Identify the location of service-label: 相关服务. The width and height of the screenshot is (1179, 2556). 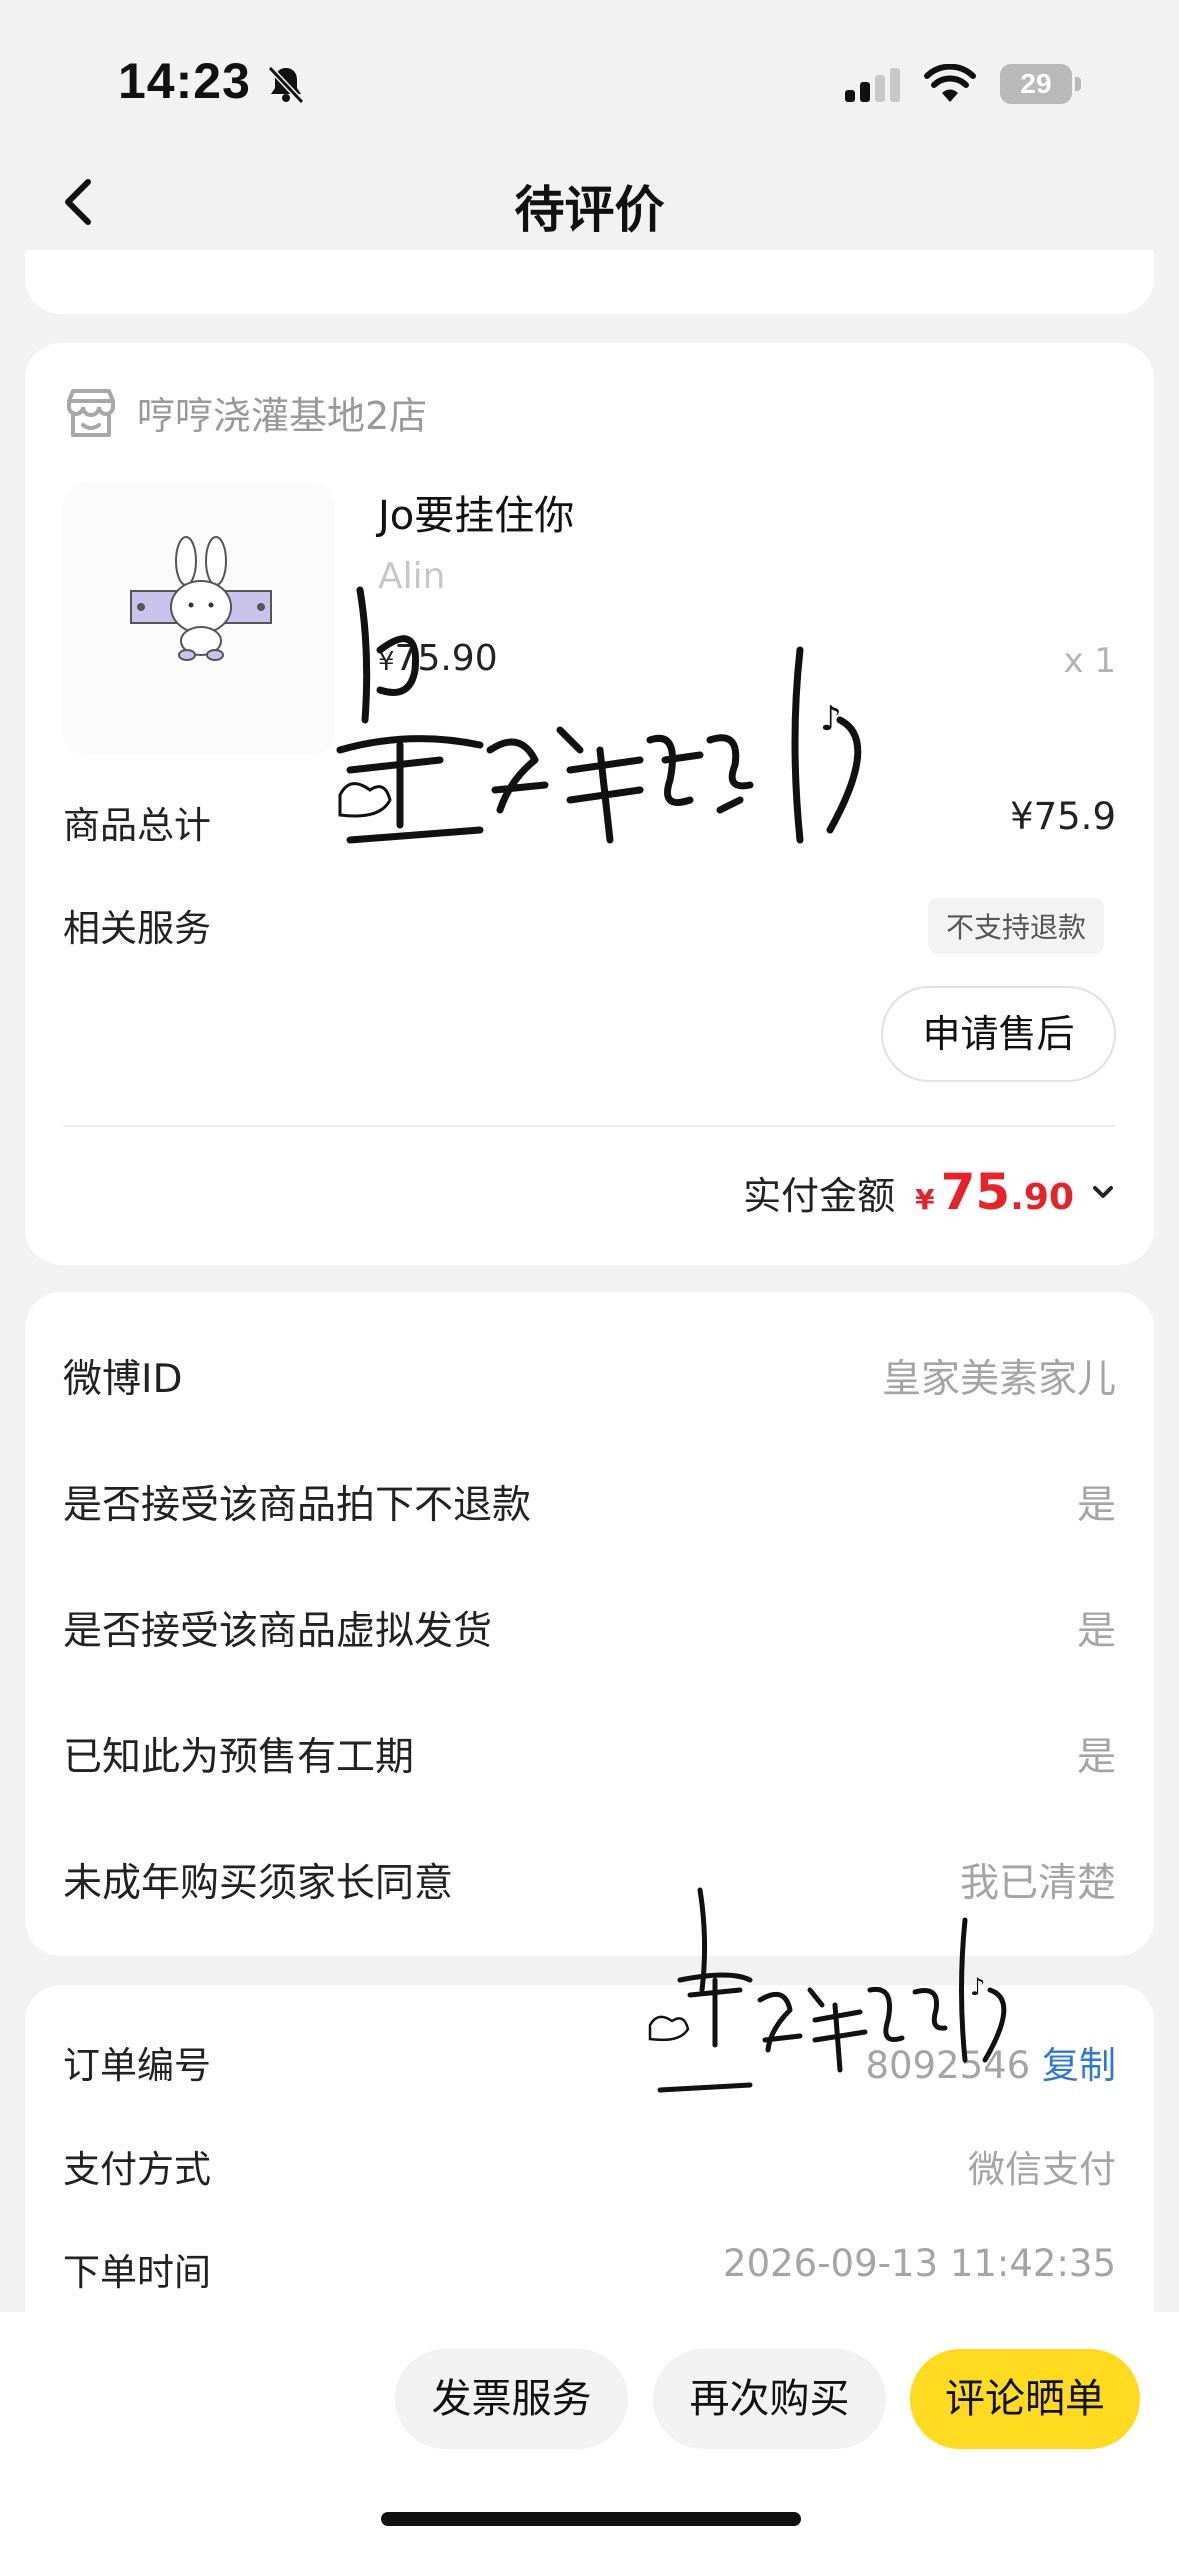
(137, 928).